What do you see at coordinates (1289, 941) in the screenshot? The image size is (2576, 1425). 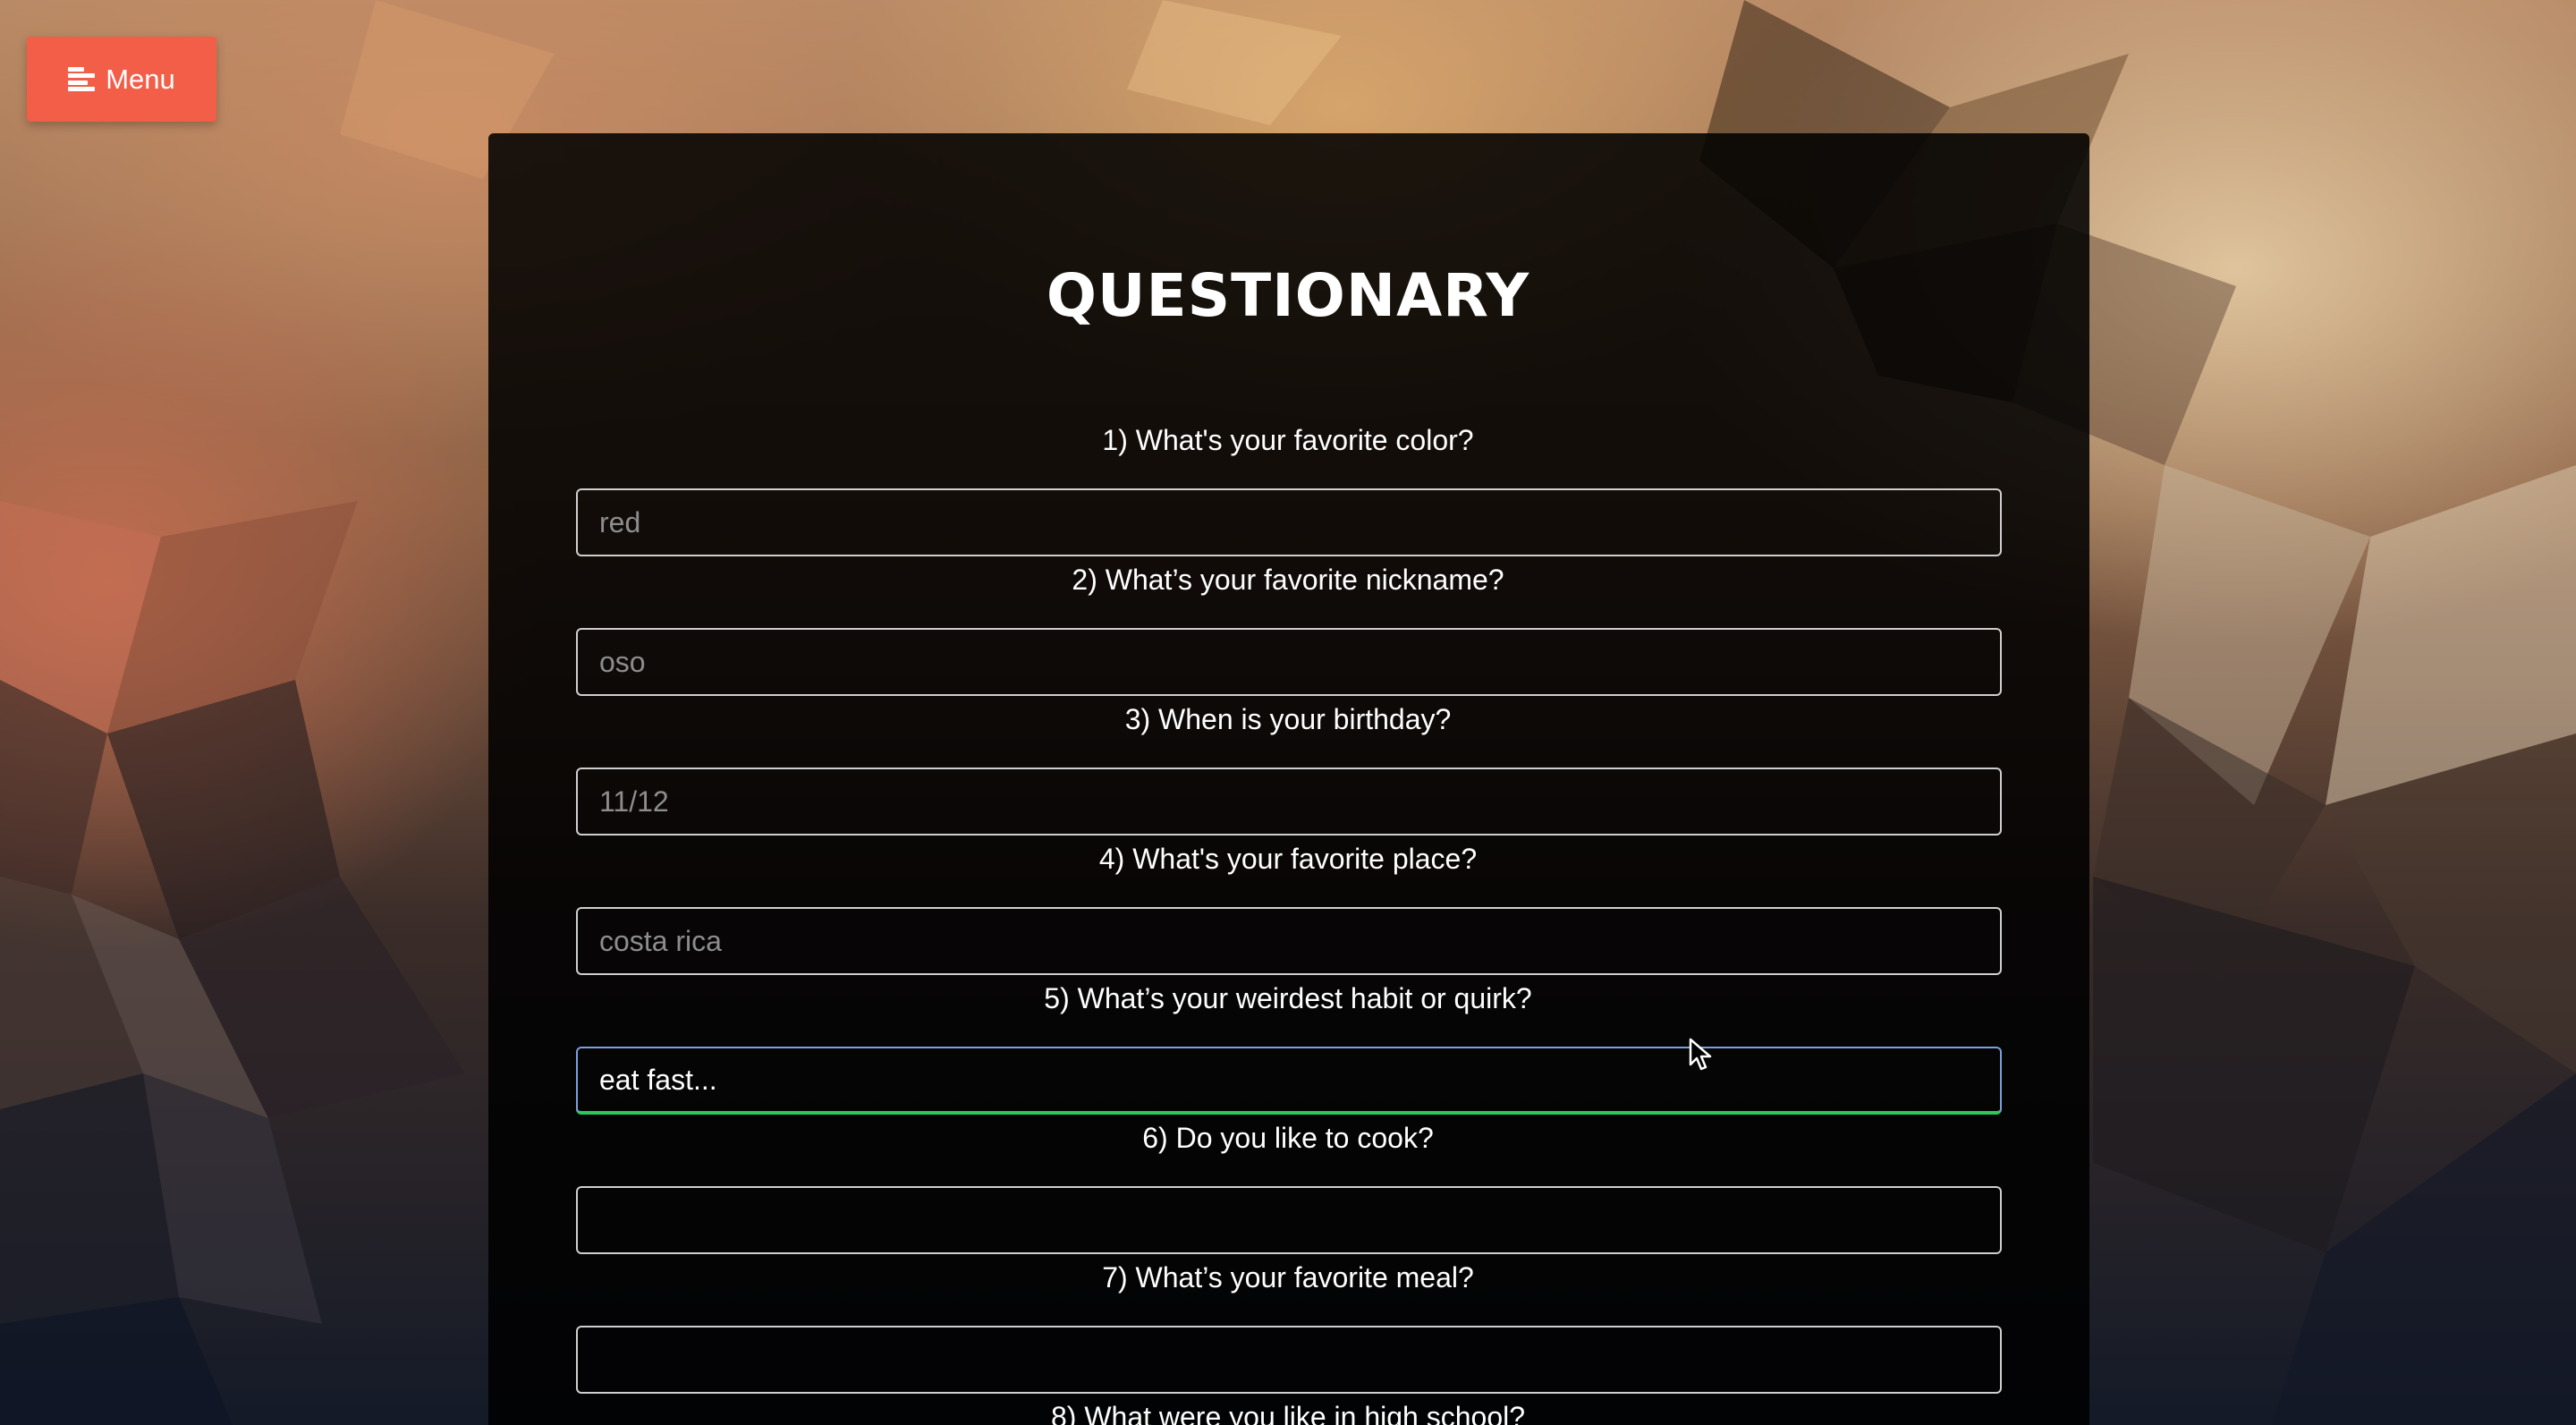 I see `favorite-place-input` at bounding box center [1289, 941].